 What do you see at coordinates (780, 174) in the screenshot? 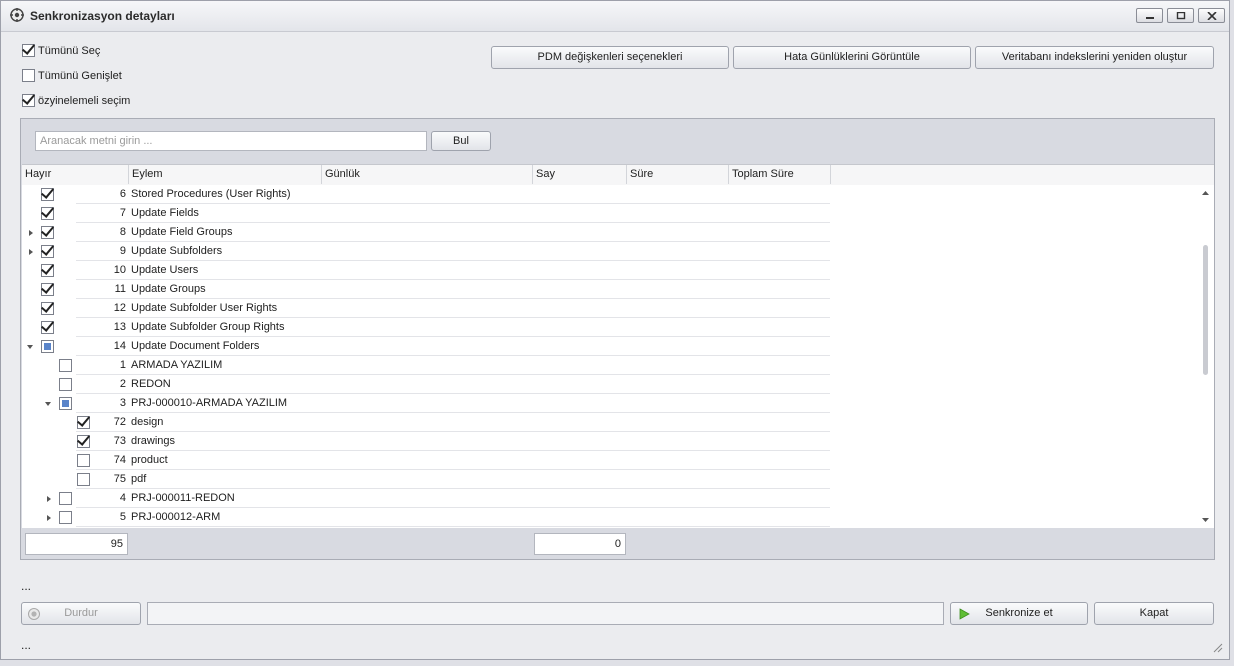
I see `column-header-total-duration: Toplam Süre` at bounding box center [780, 174].